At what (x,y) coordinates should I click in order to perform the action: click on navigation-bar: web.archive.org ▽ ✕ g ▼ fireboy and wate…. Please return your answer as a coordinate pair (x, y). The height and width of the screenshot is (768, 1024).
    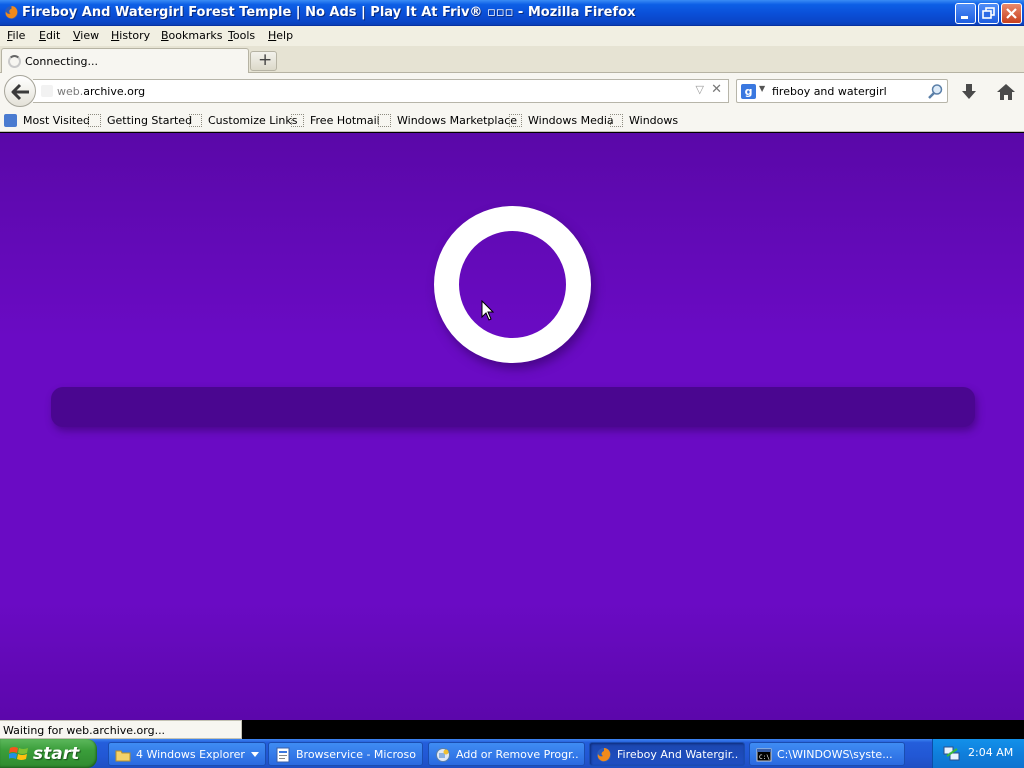
    Looking at the image, I should click on (512, 92).